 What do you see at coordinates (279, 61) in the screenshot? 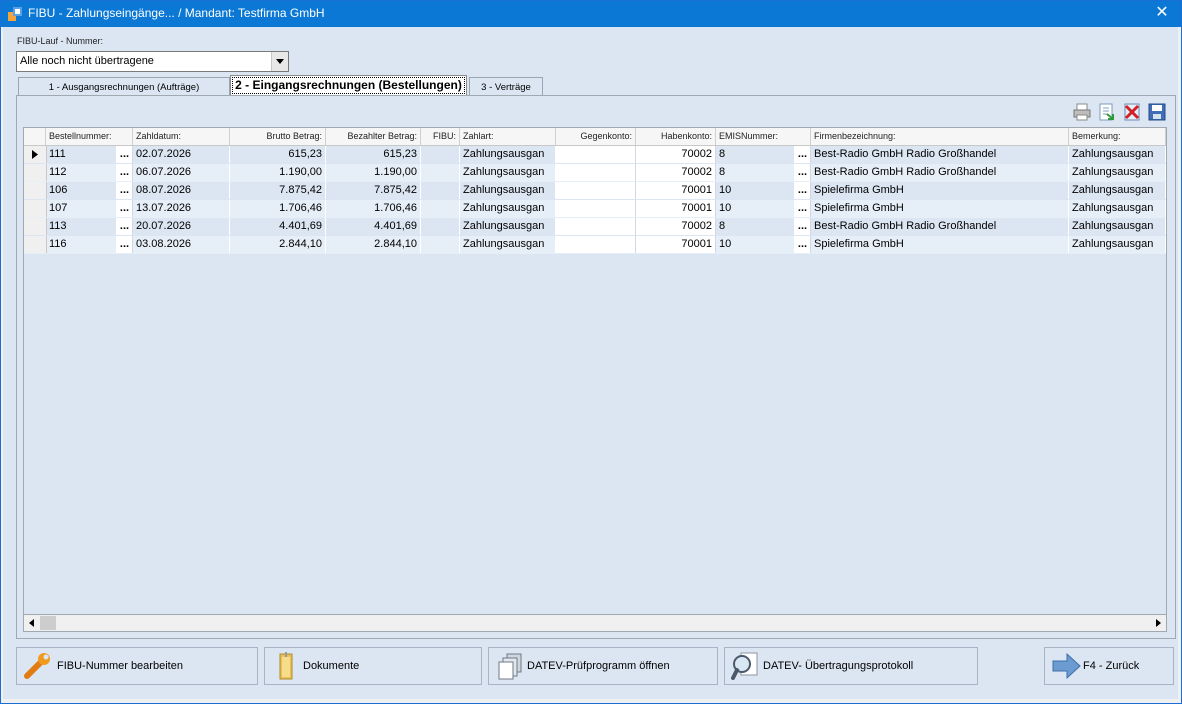
I see `chevron-down-icon` at bounding box center [279, 61].